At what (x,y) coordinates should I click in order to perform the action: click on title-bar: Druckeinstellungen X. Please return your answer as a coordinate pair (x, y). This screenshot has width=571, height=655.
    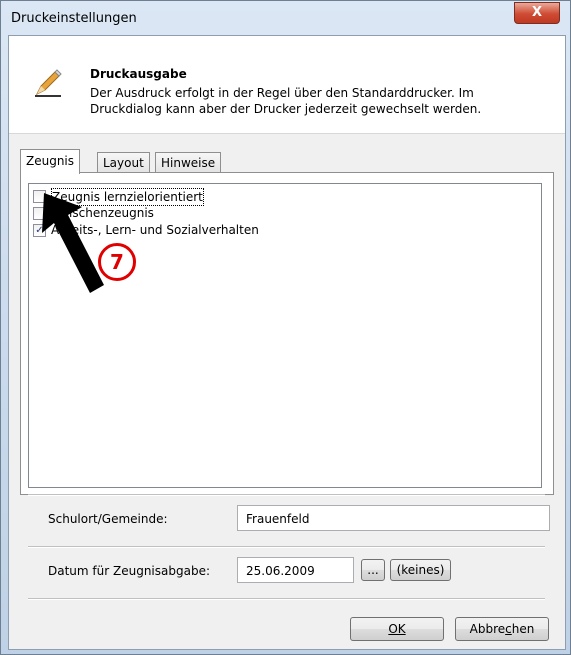
    Looking at the image, I should click on (285, 18).